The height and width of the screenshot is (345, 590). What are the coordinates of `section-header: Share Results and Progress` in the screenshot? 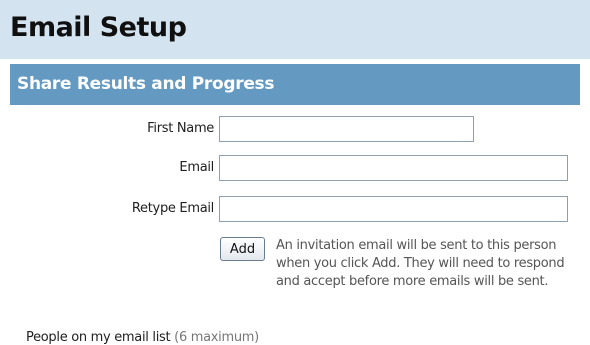 It's located at (295, 84).